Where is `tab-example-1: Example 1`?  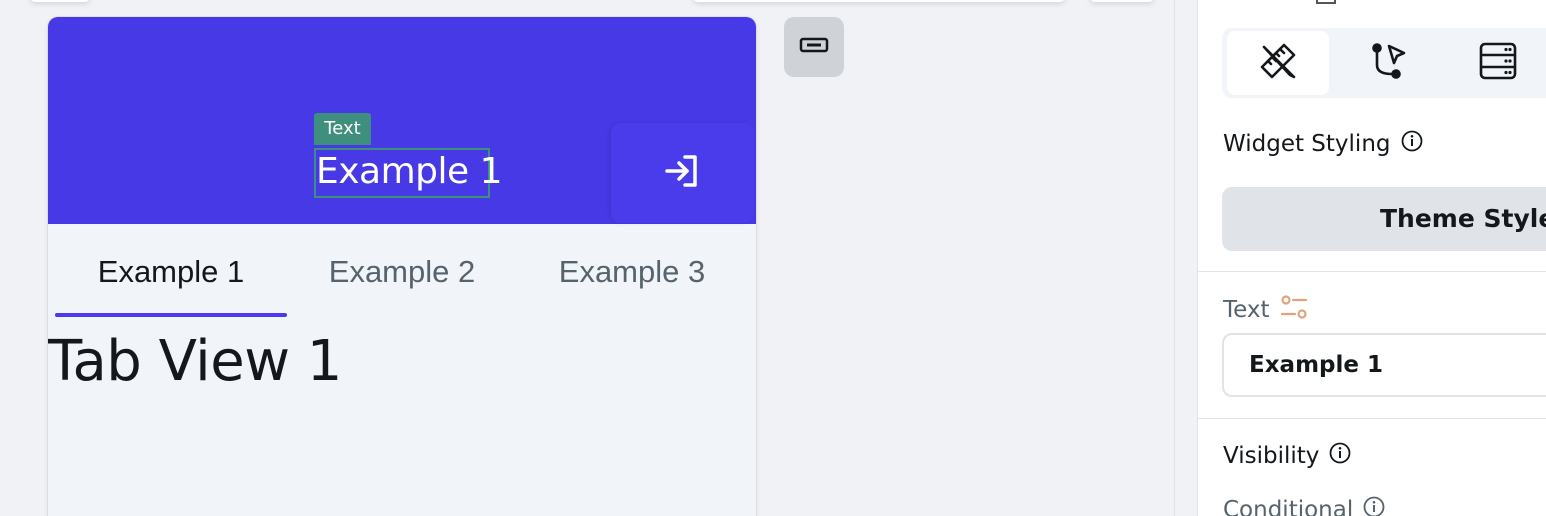 tab-example-1: Example 1 is located at coordinates (171, 271).